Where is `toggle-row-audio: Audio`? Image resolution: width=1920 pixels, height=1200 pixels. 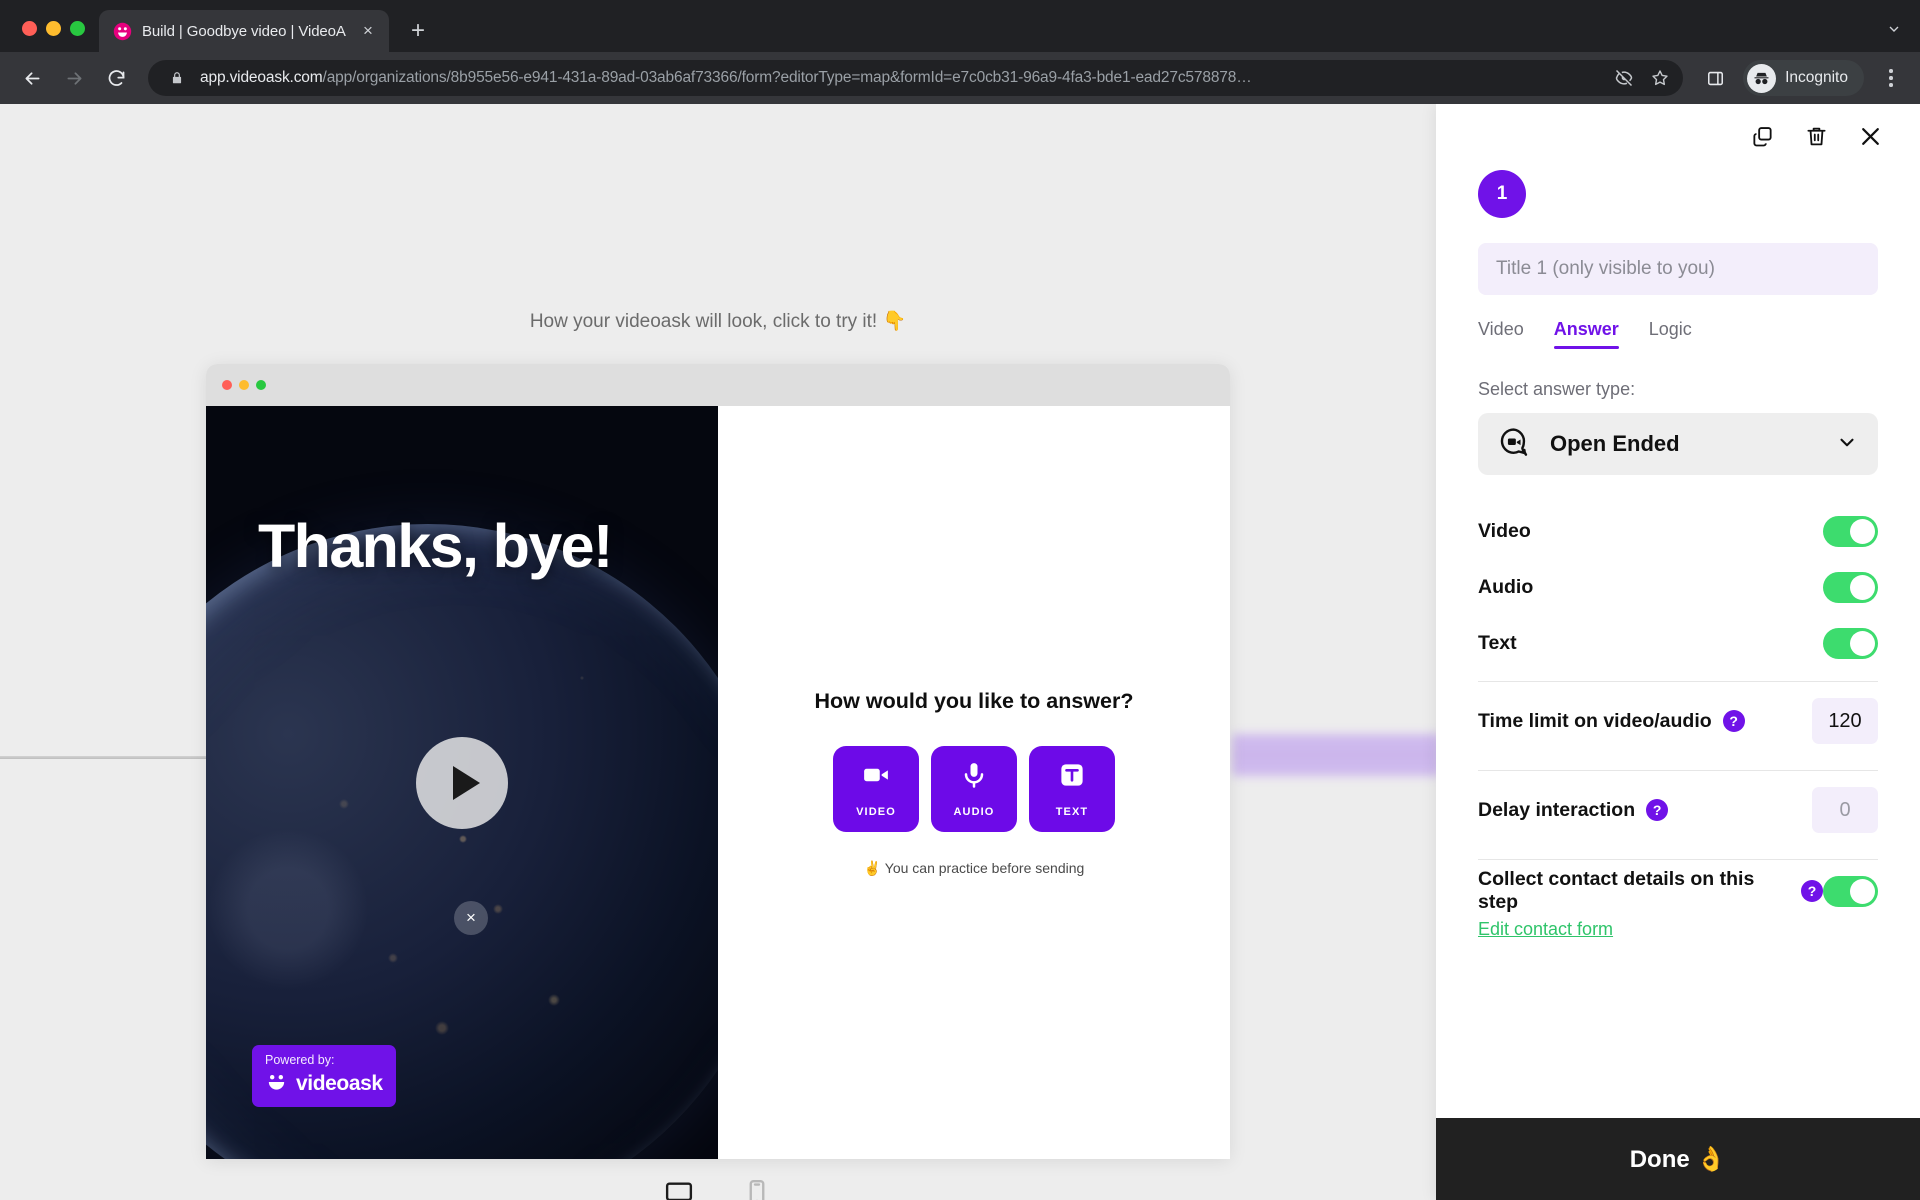
toggle-row-audio: Audio is located at coordinates (1678, 587).